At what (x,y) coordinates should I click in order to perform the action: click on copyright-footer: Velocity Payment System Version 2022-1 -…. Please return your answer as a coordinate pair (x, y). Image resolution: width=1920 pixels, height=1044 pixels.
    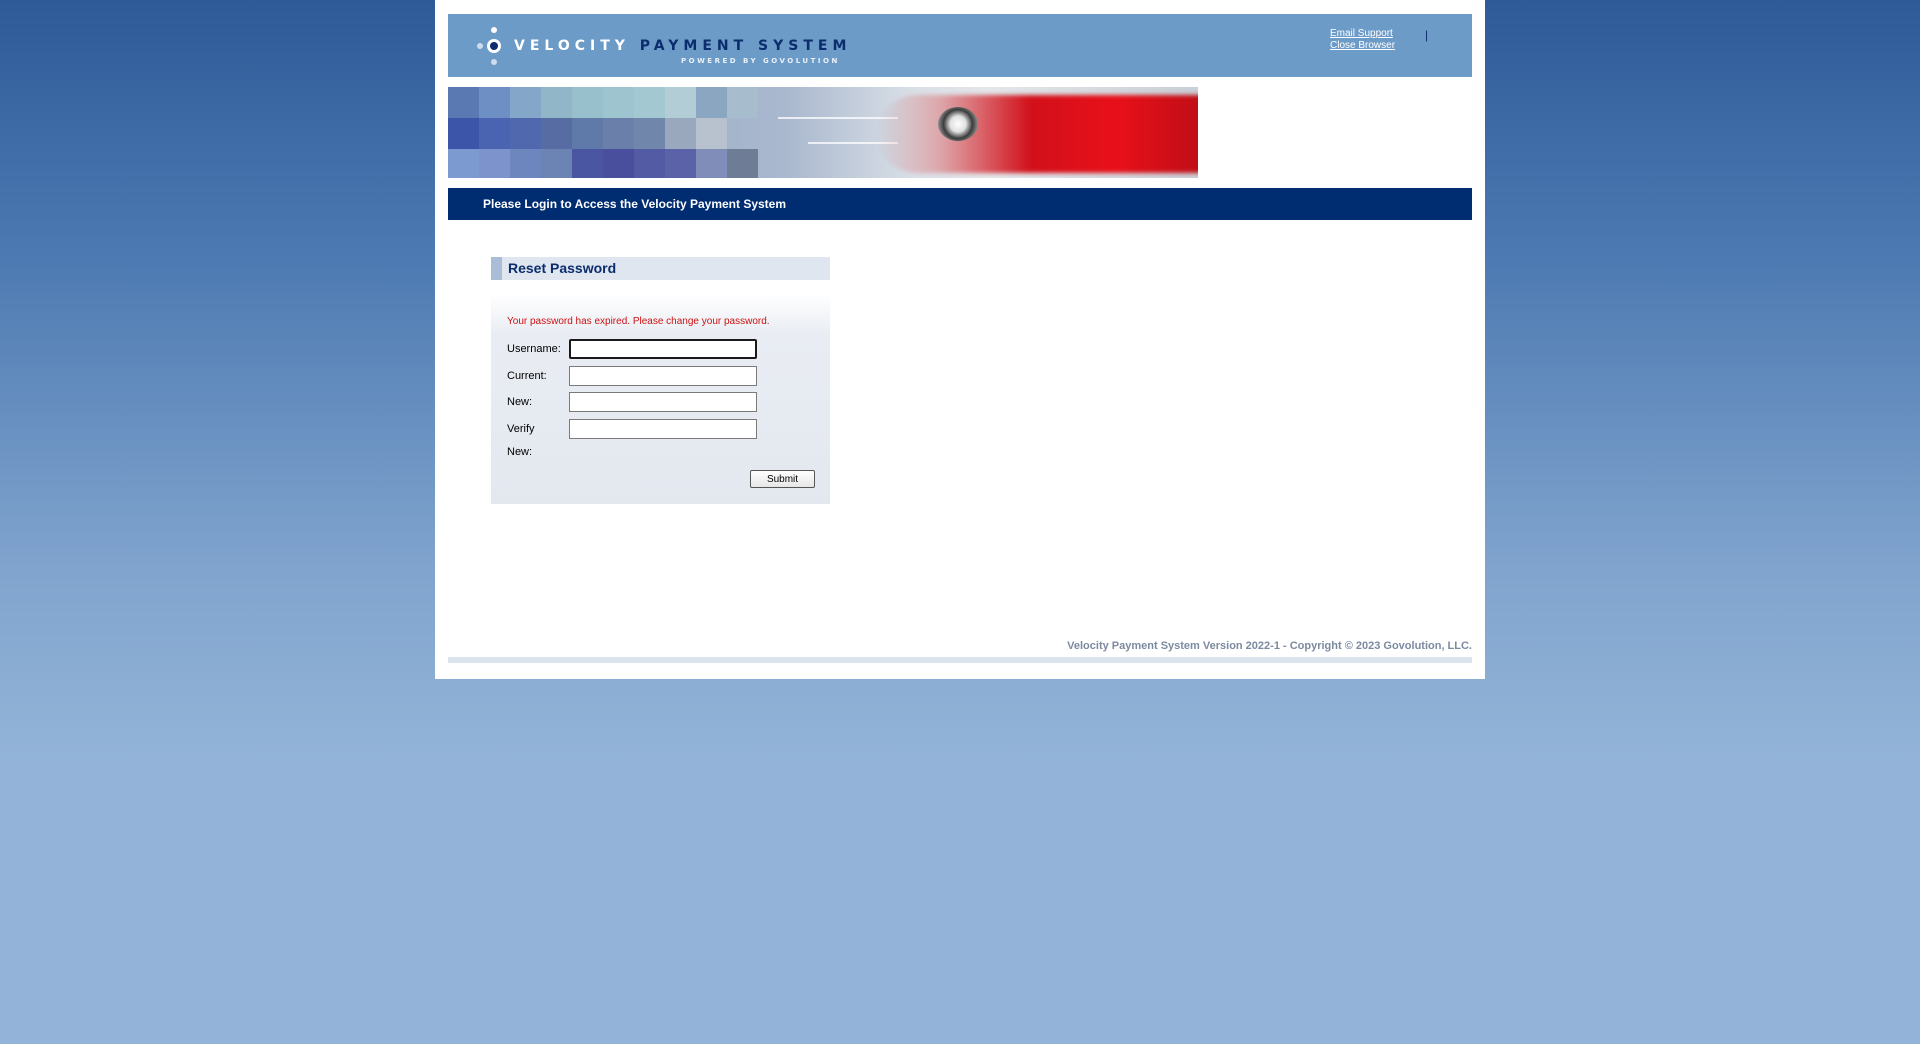
    Looking at the image, I should click on (1269, 646).